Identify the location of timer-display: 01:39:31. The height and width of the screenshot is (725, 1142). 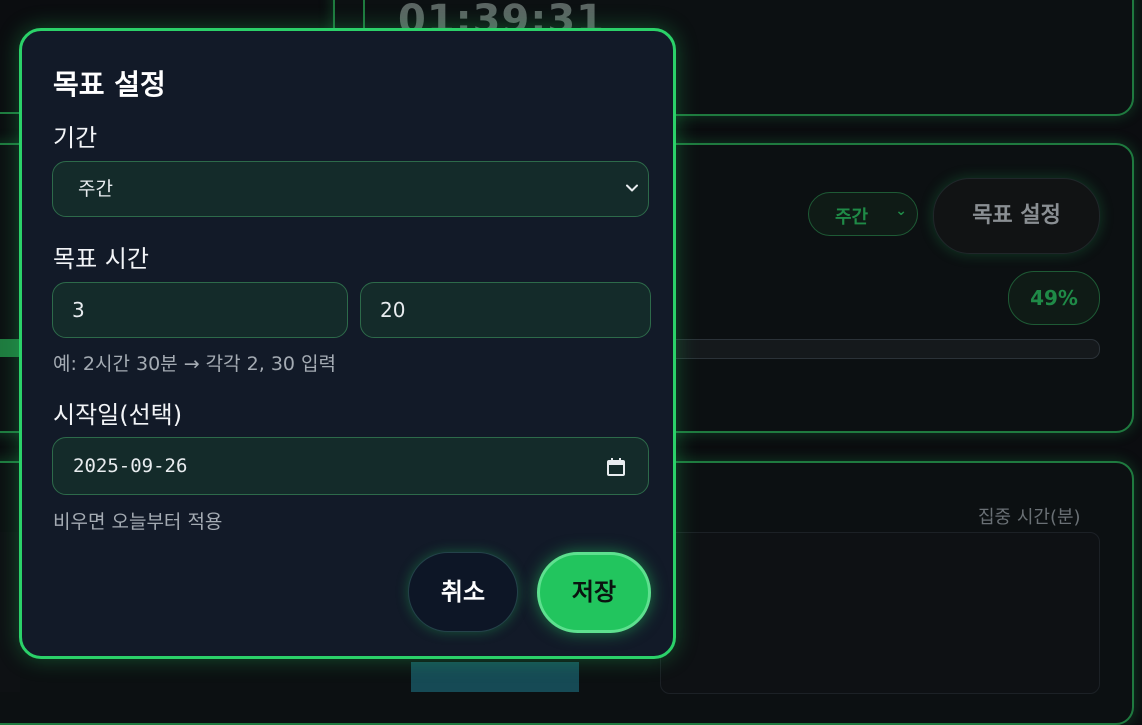
(501, 14).